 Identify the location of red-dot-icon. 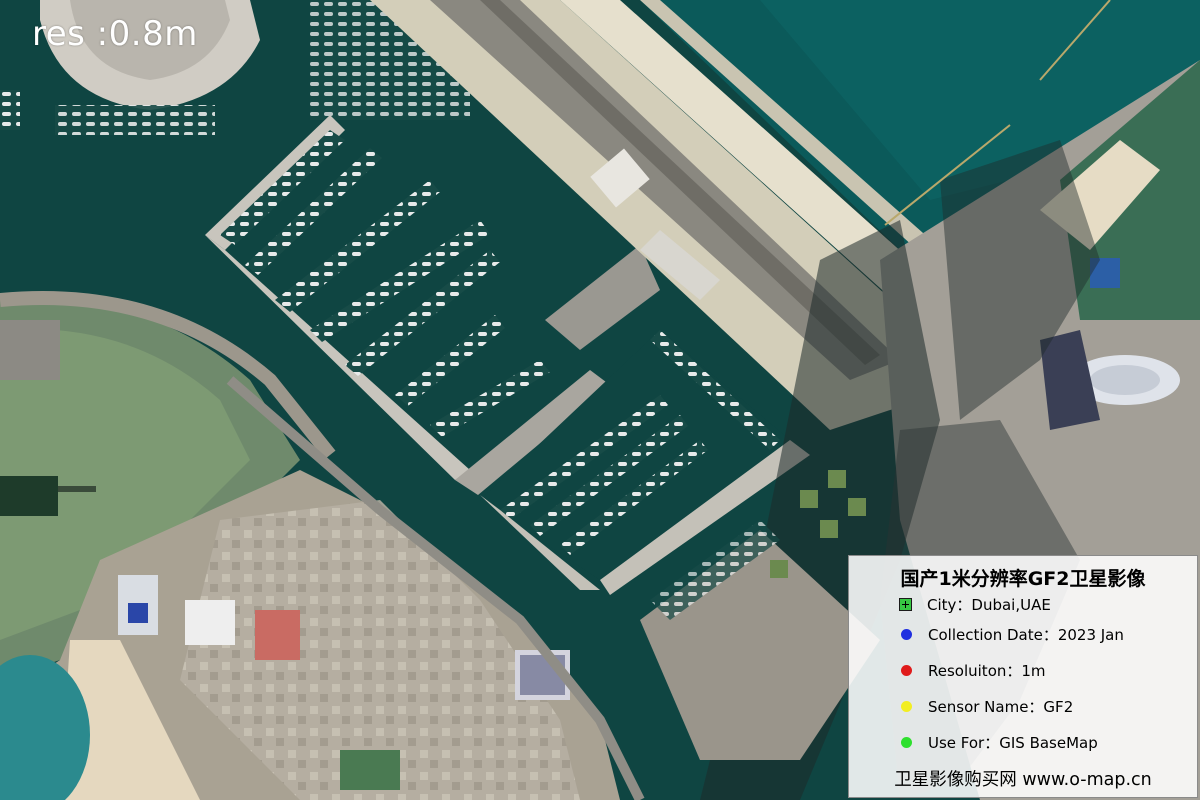
(906, 670).